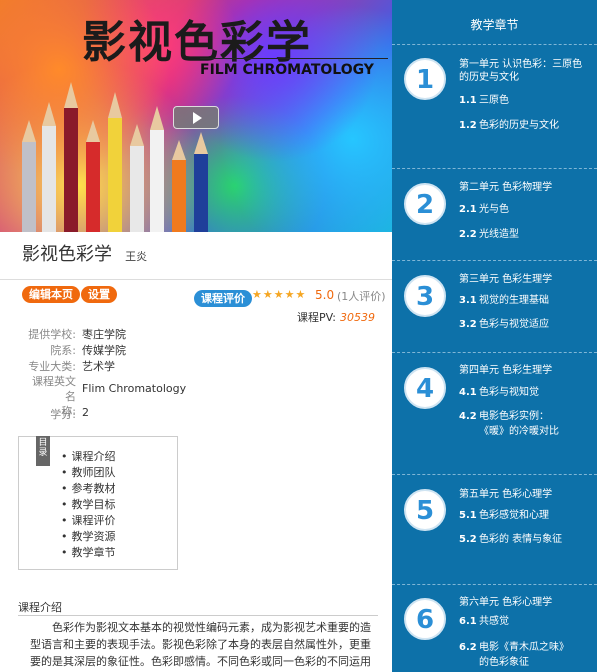 The width and height of the screenshot is (597, 672). I want to click on section-title: 共感觉, so click(494, 621).